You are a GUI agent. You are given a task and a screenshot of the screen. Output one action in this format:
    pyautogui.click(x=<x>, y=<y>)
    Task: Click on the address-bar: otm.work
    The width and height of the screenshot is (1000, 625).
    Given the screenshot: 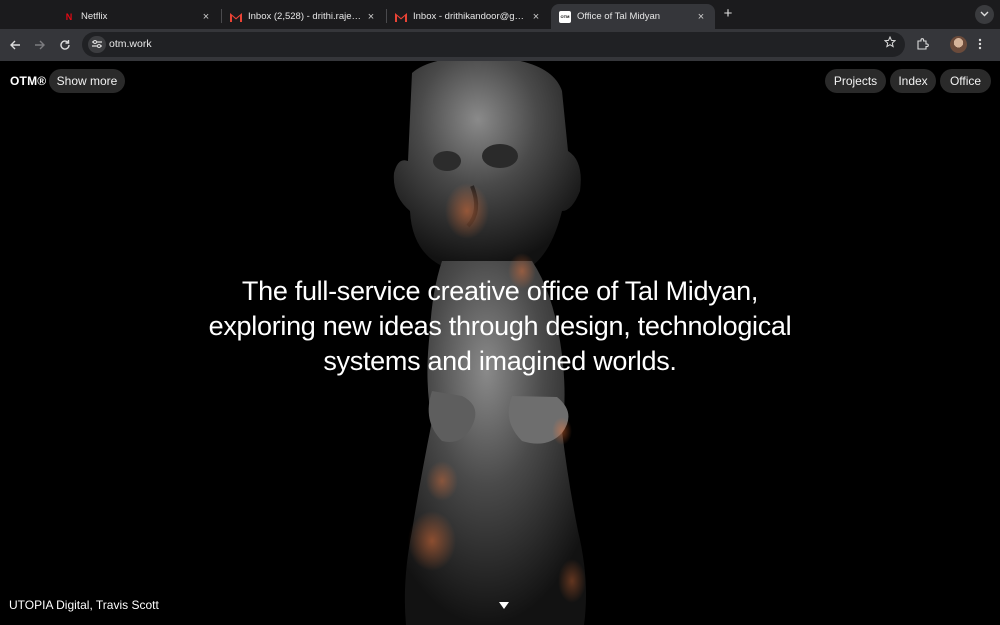 What is the action you would take?
    pyautogui.click(x=493, y=44)
    